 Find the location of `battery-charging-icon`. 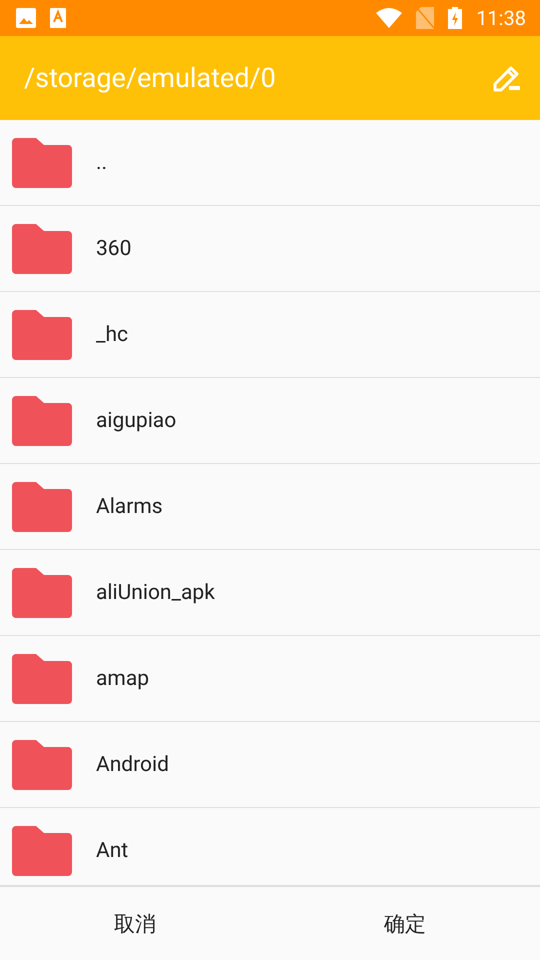

battery-charging-icon is located at coordinates (455, 18).